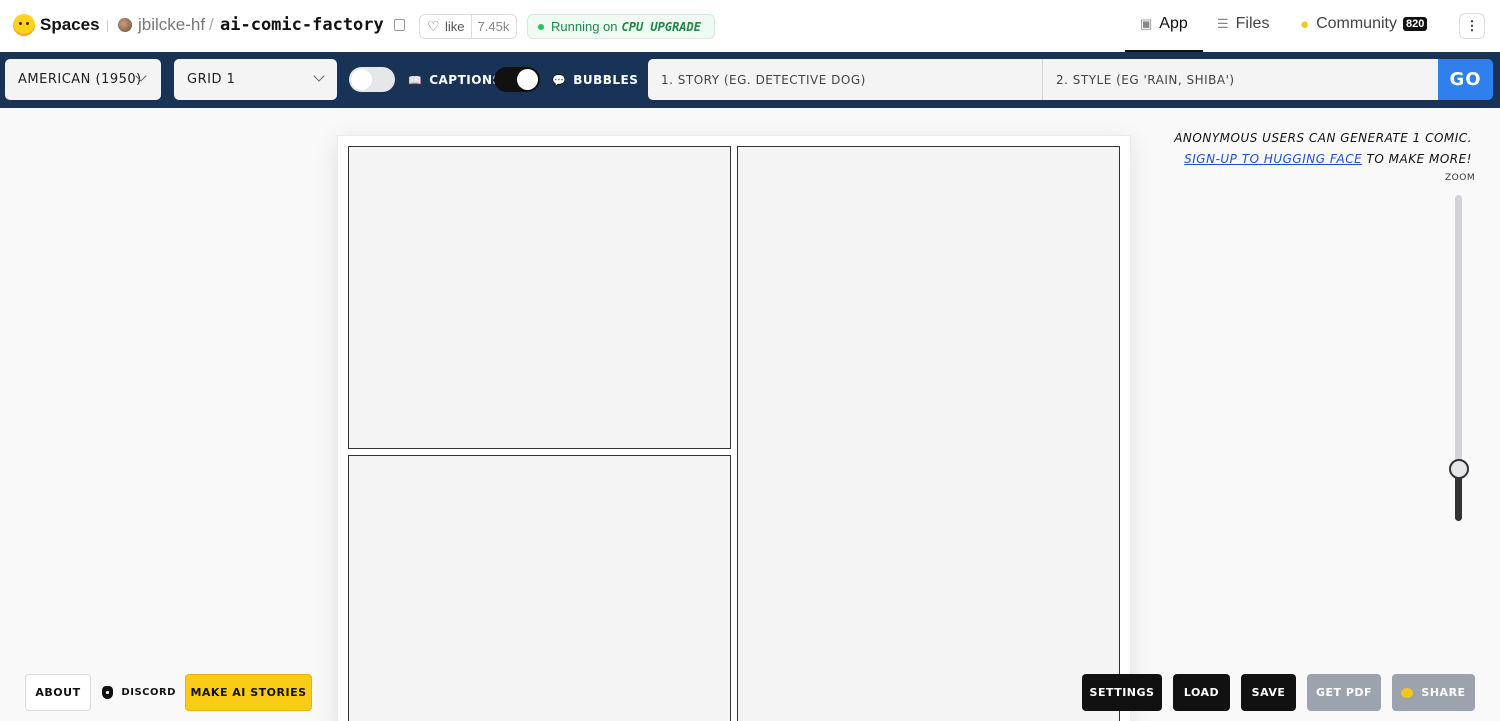  What do you see at coordinates (70, 25) in the screenshot?
I see `spaces-brand: Spaces` at bounding box center [70, 25].